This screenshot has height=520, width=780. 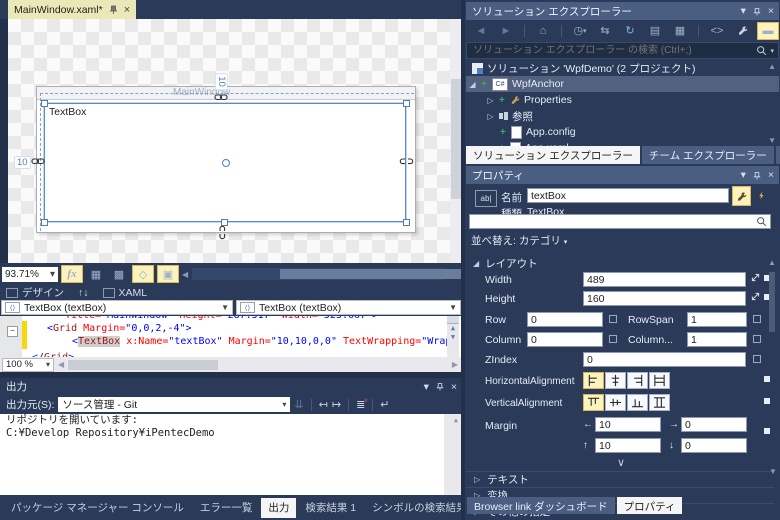 I want to click on rowspan-input, so click(x=717, y=319).